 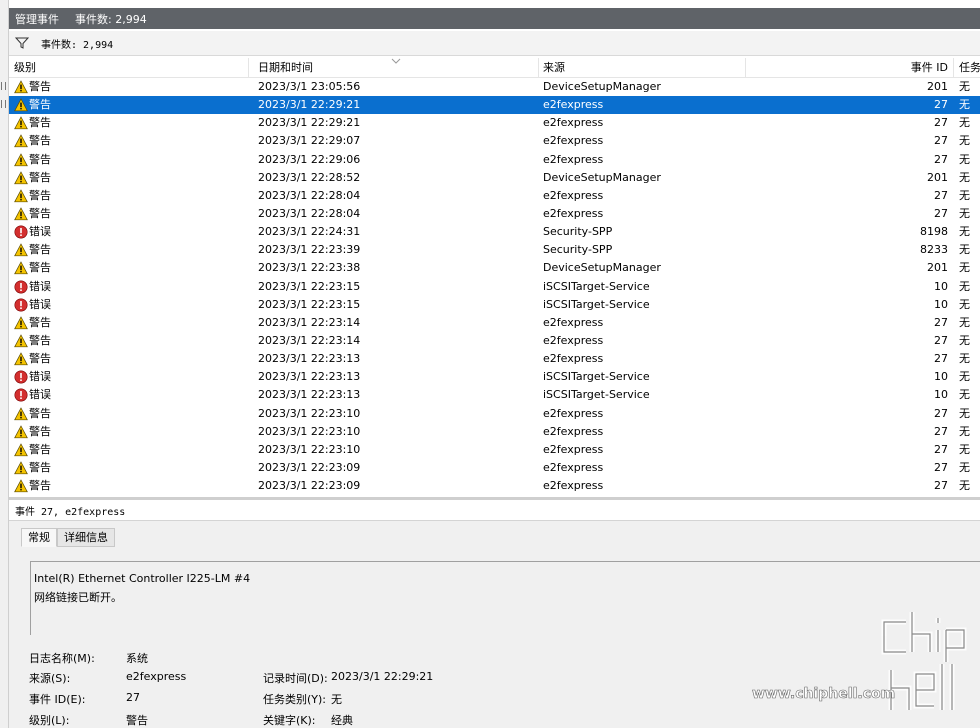 I want to click on cell-date-text: 2023/3/1 22:23:09, so click(x=309, y=467).